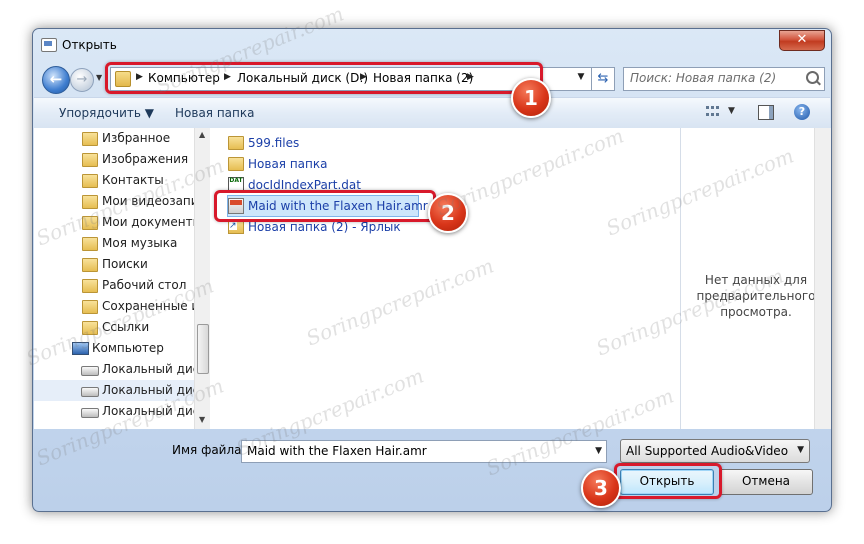 The width and height of the screenshot is (864, 544). I want to click on nav-item-music: Моя музыка, so click(114, 243).